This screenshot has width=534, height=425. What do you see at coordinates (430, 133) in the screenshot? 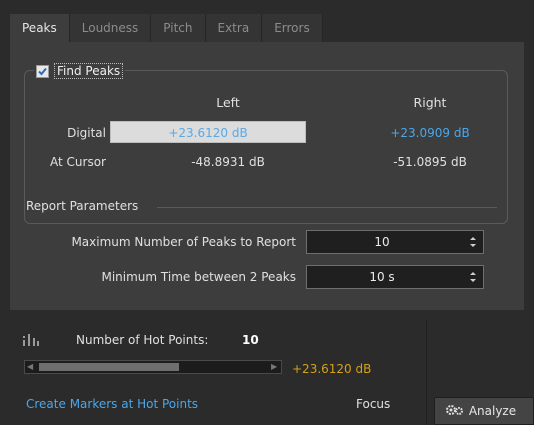
I see `digital-right-value: +23.0909 dB` at bounding box center [430, 133].